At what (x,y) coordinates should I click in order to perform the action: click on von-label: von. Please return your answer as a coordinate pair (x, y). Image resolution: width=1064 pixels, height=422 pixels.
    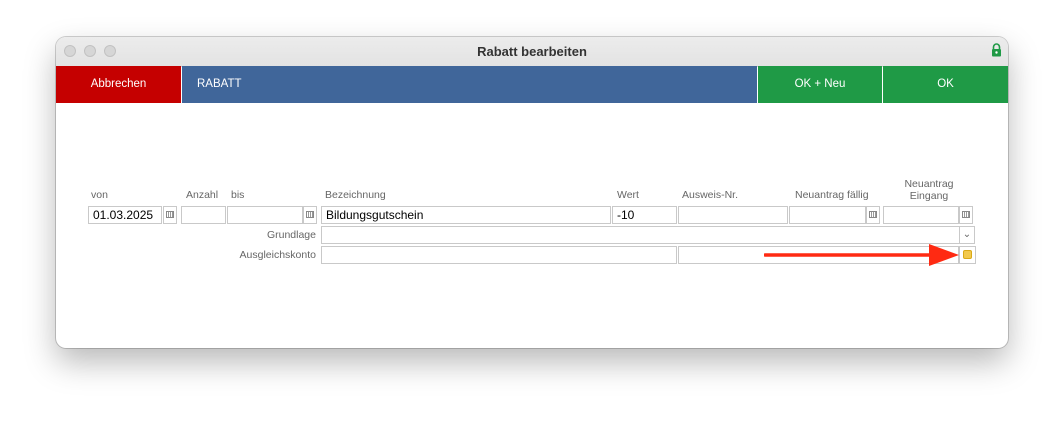
    Looking at the image, I should click on (99, 195).